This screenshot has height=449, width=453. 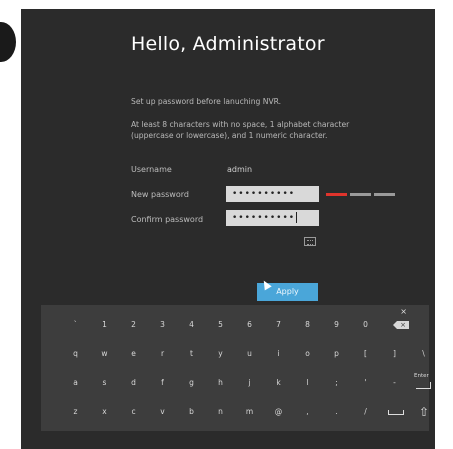 I want to click on key-4-5: b, so click(x=191, y=412).